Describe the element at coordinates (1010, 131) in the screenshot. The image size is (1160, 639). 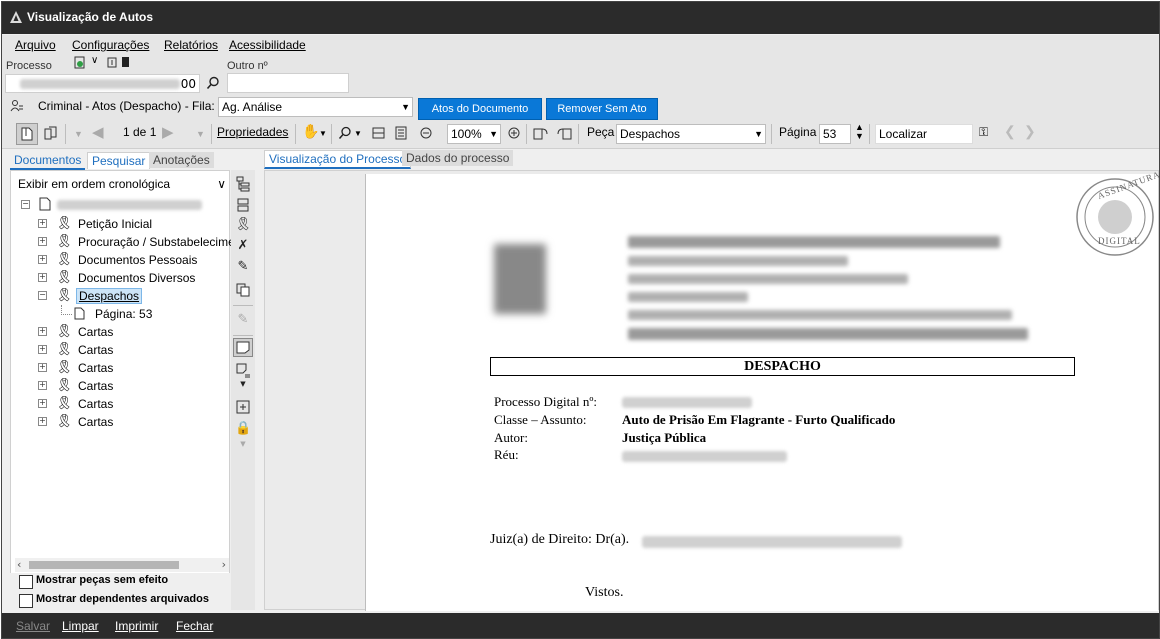
I see `search-previous-icon: ❮` at that location.